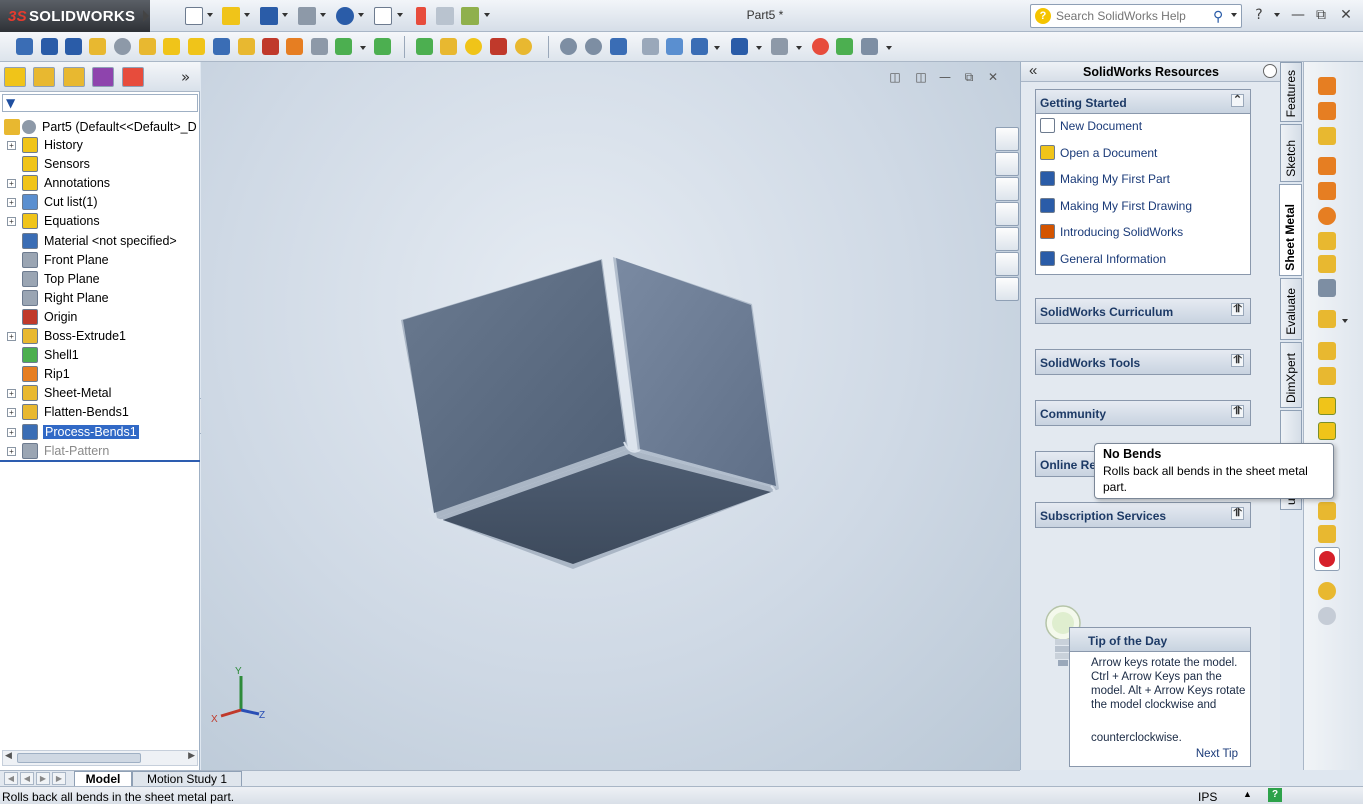 The image size is (1363, 804). Describe the element at coordinates (100, 221) in the screenshot. I see `tree-item-equations: + Equations` at that location.